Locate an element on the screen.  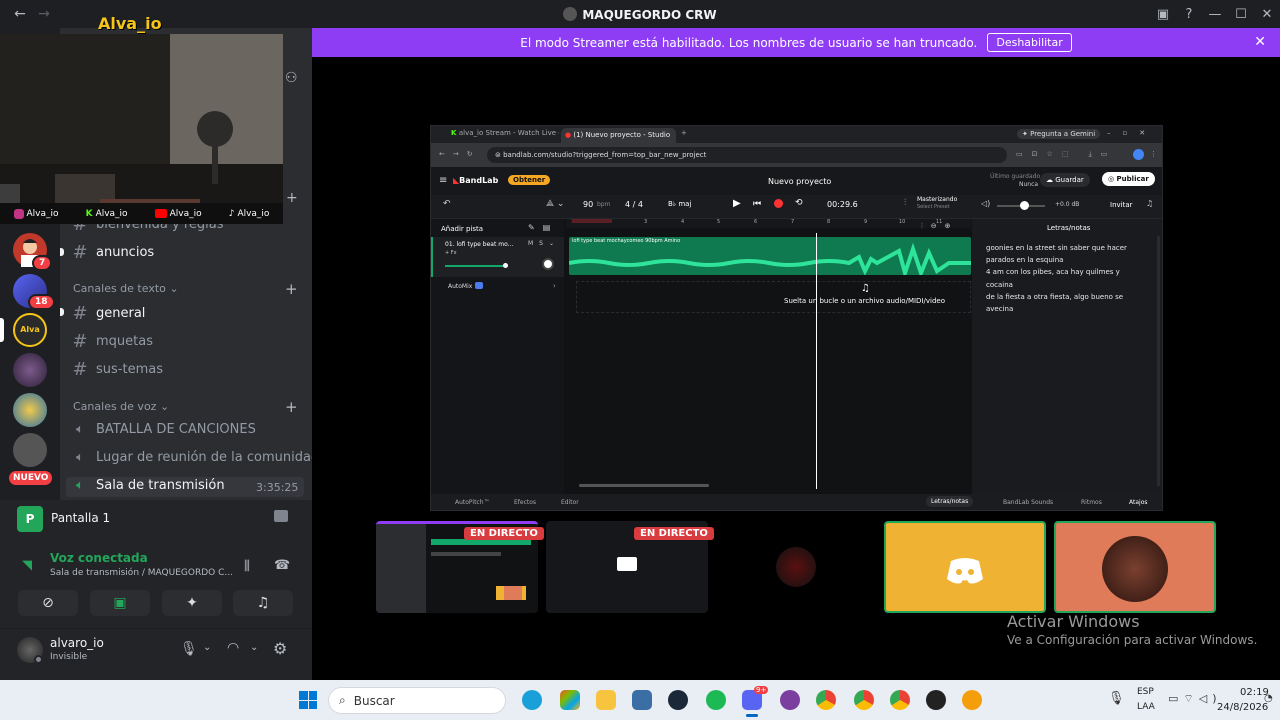
preset-label: Select Preset is located at coordinates (933, 207).